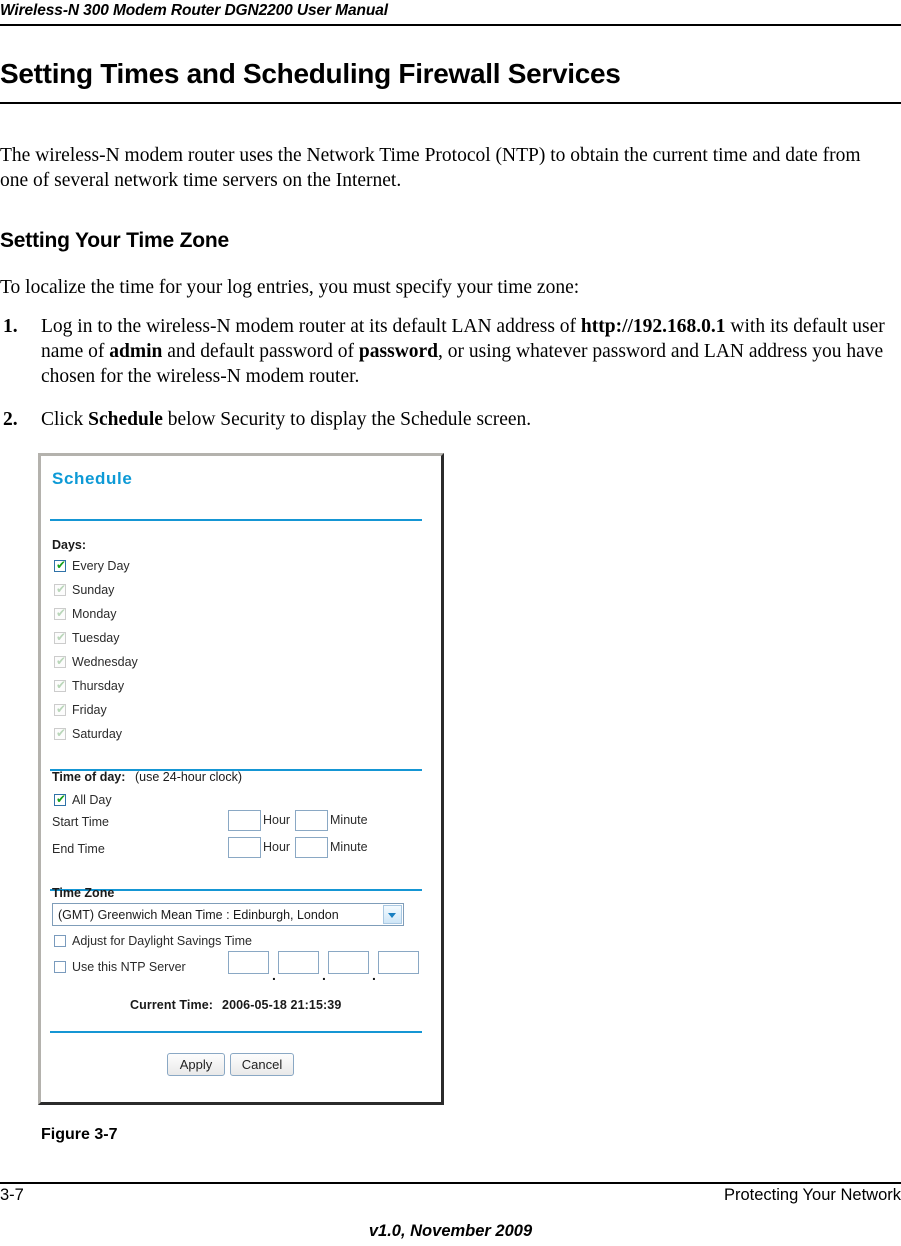  I want to click on checkbox-all-day: ✔, so click(60, 799).